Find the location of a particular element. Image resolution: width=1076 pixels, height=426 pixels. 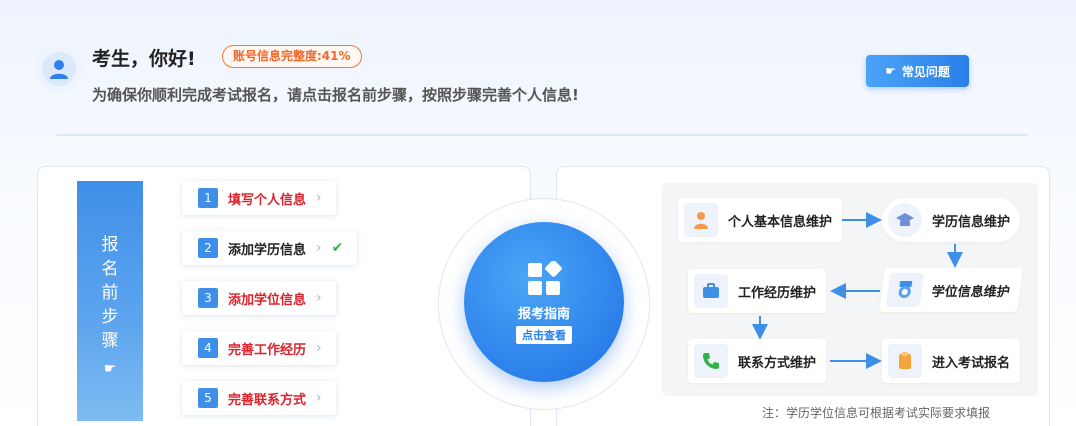

footnote: 注：学历学位信息可根据考试实际要求填报 is located at coordinates (876, 413).